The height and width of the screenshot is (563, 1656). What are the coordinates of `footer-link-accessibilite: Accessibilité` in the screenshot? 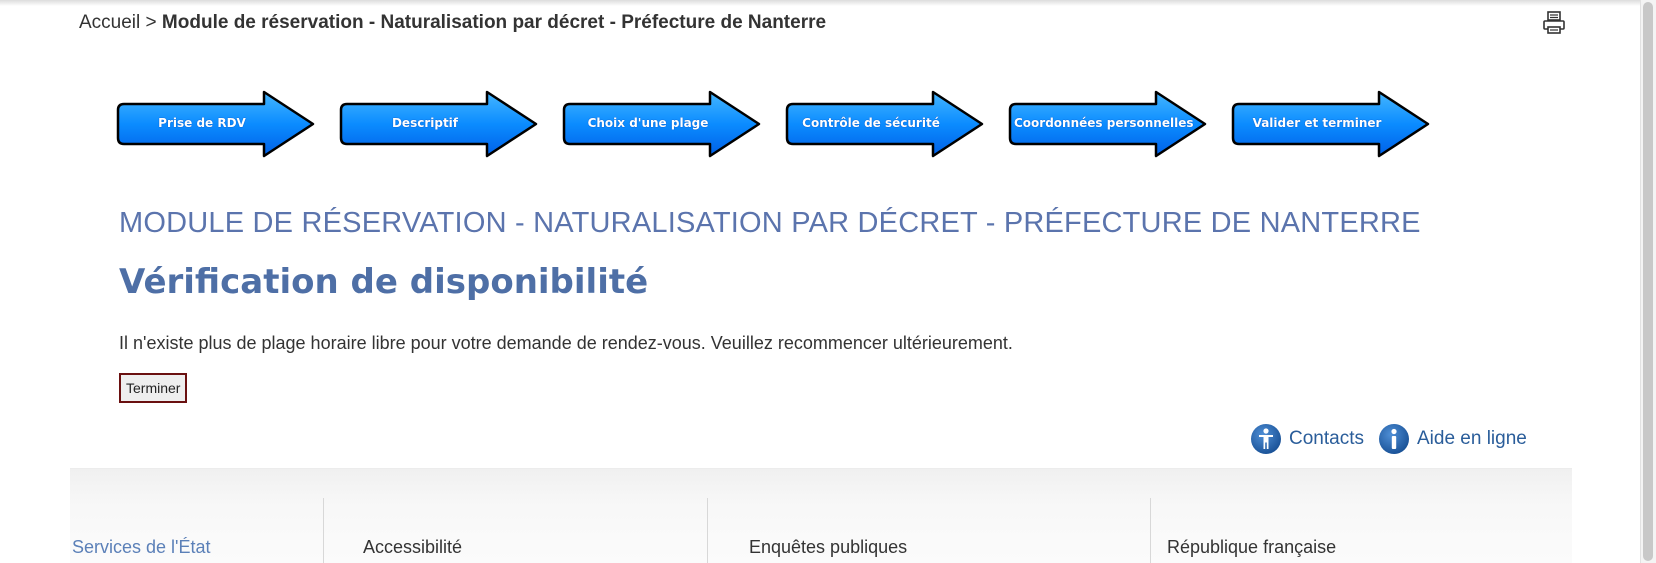 It's located at (412, 547).